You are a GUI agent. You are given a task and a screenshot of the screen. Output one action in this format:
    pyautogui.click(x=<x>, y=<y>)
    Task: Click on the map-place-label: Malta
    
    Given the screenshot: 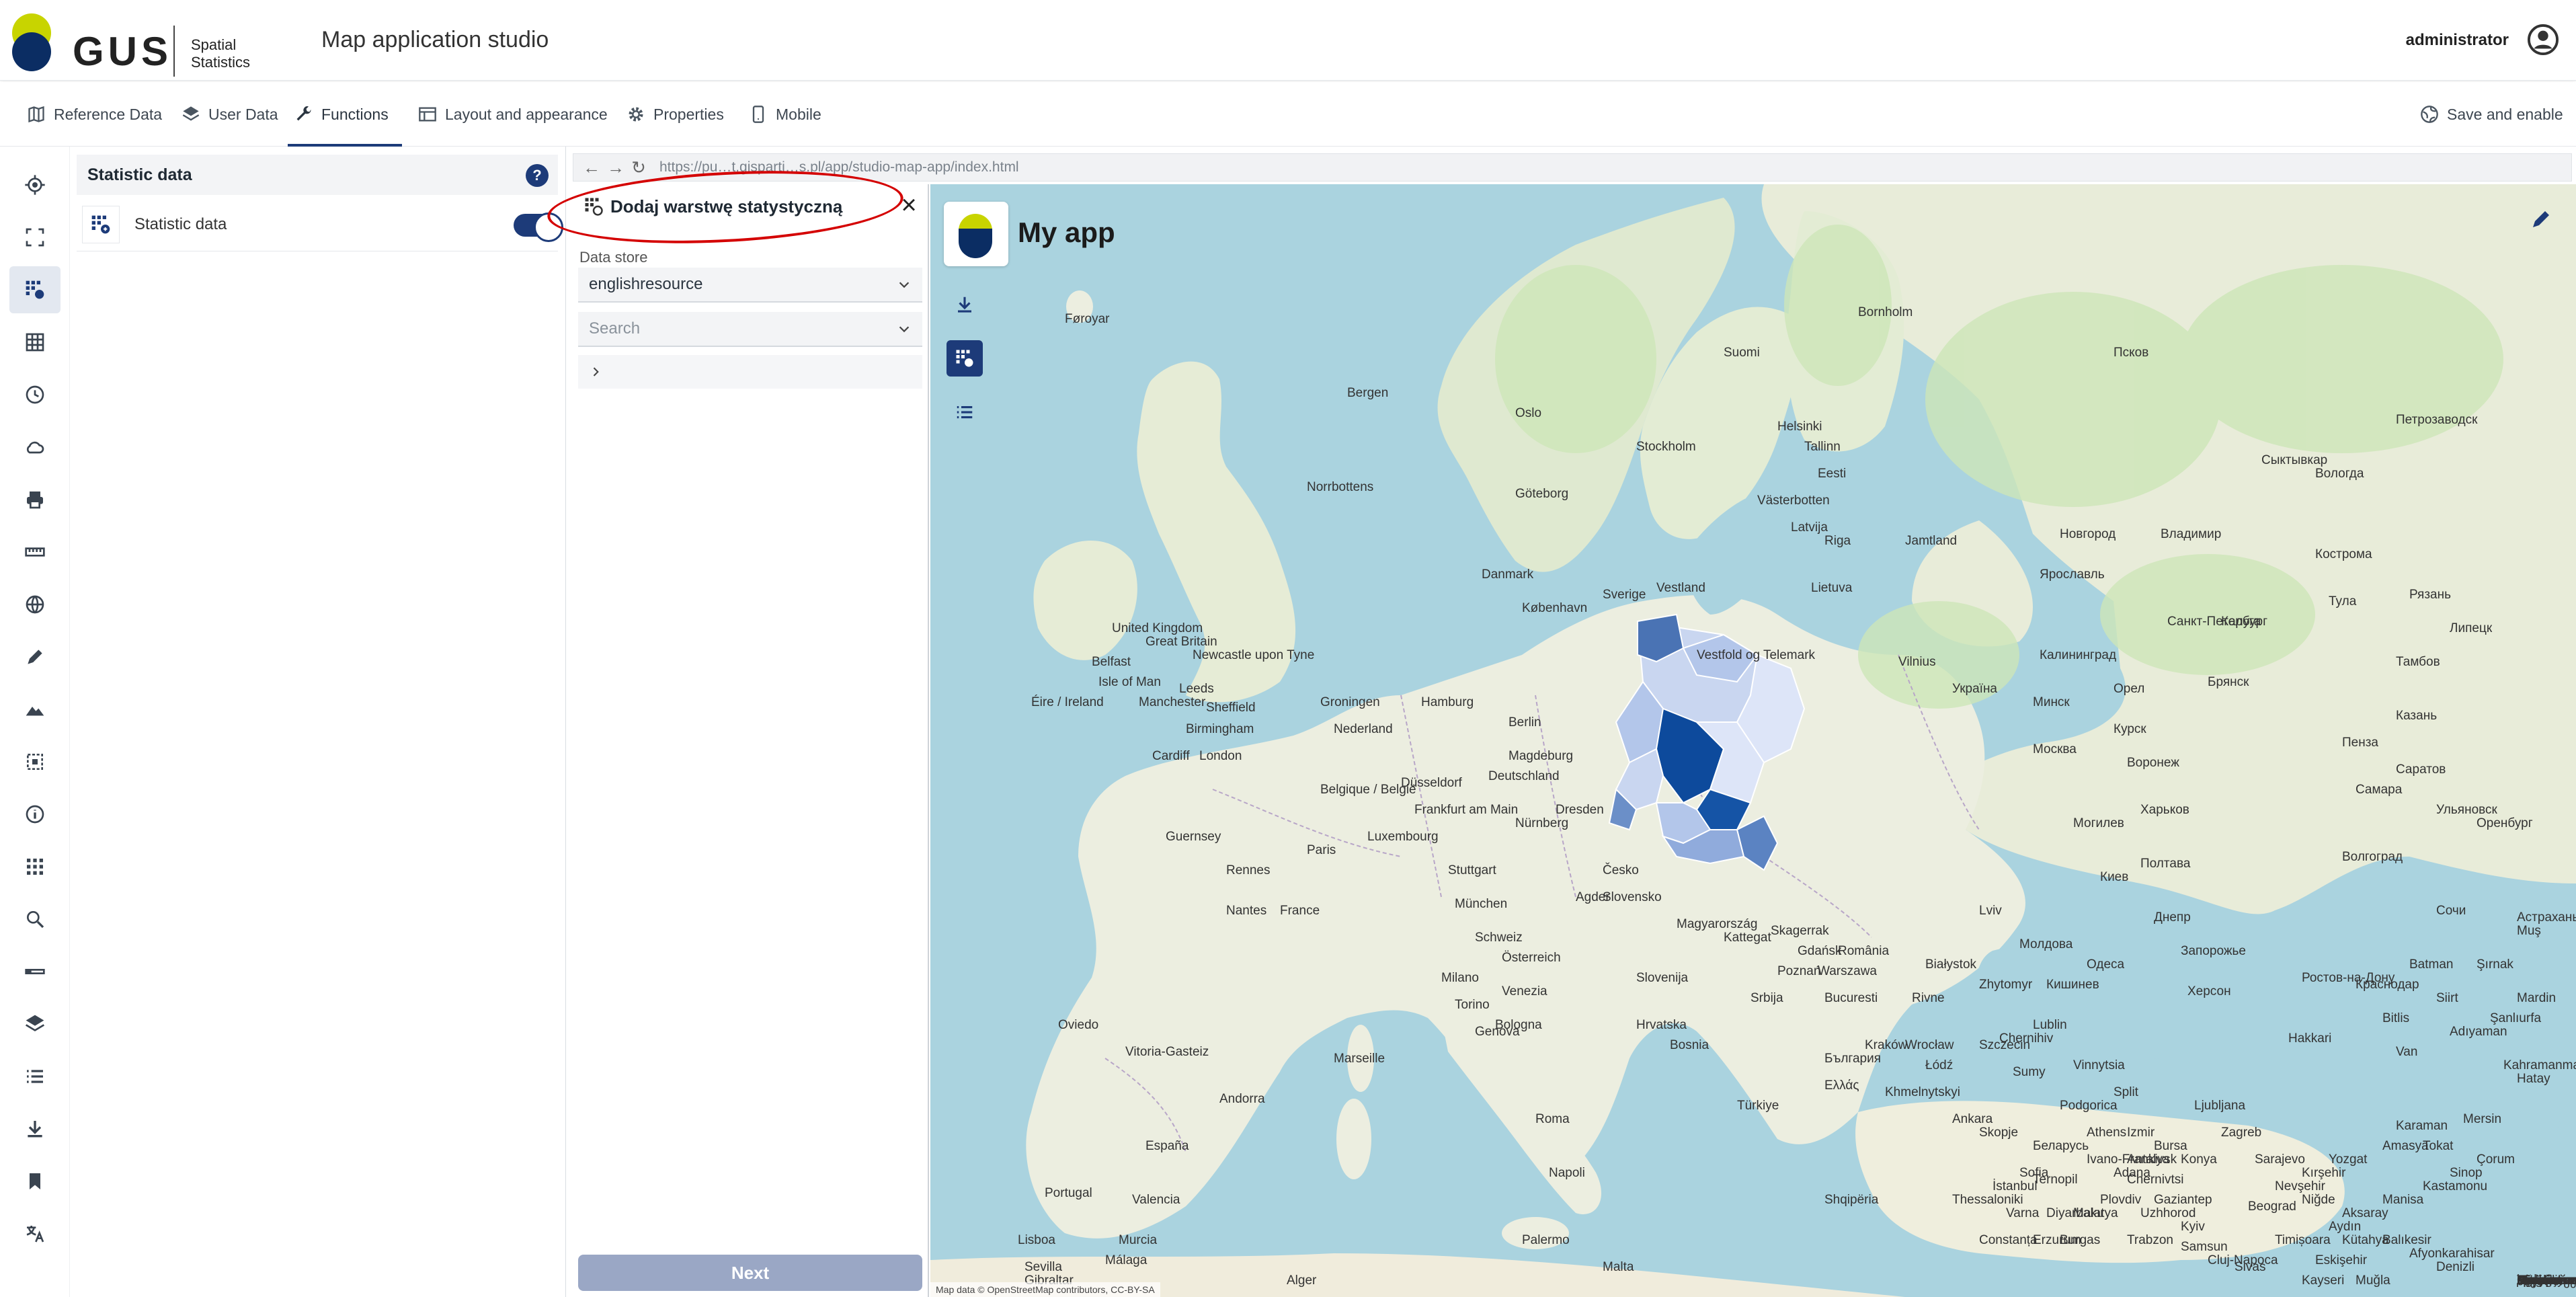 What is the action you would take?
    pyautogui.click(x=1618, y=1267)
    